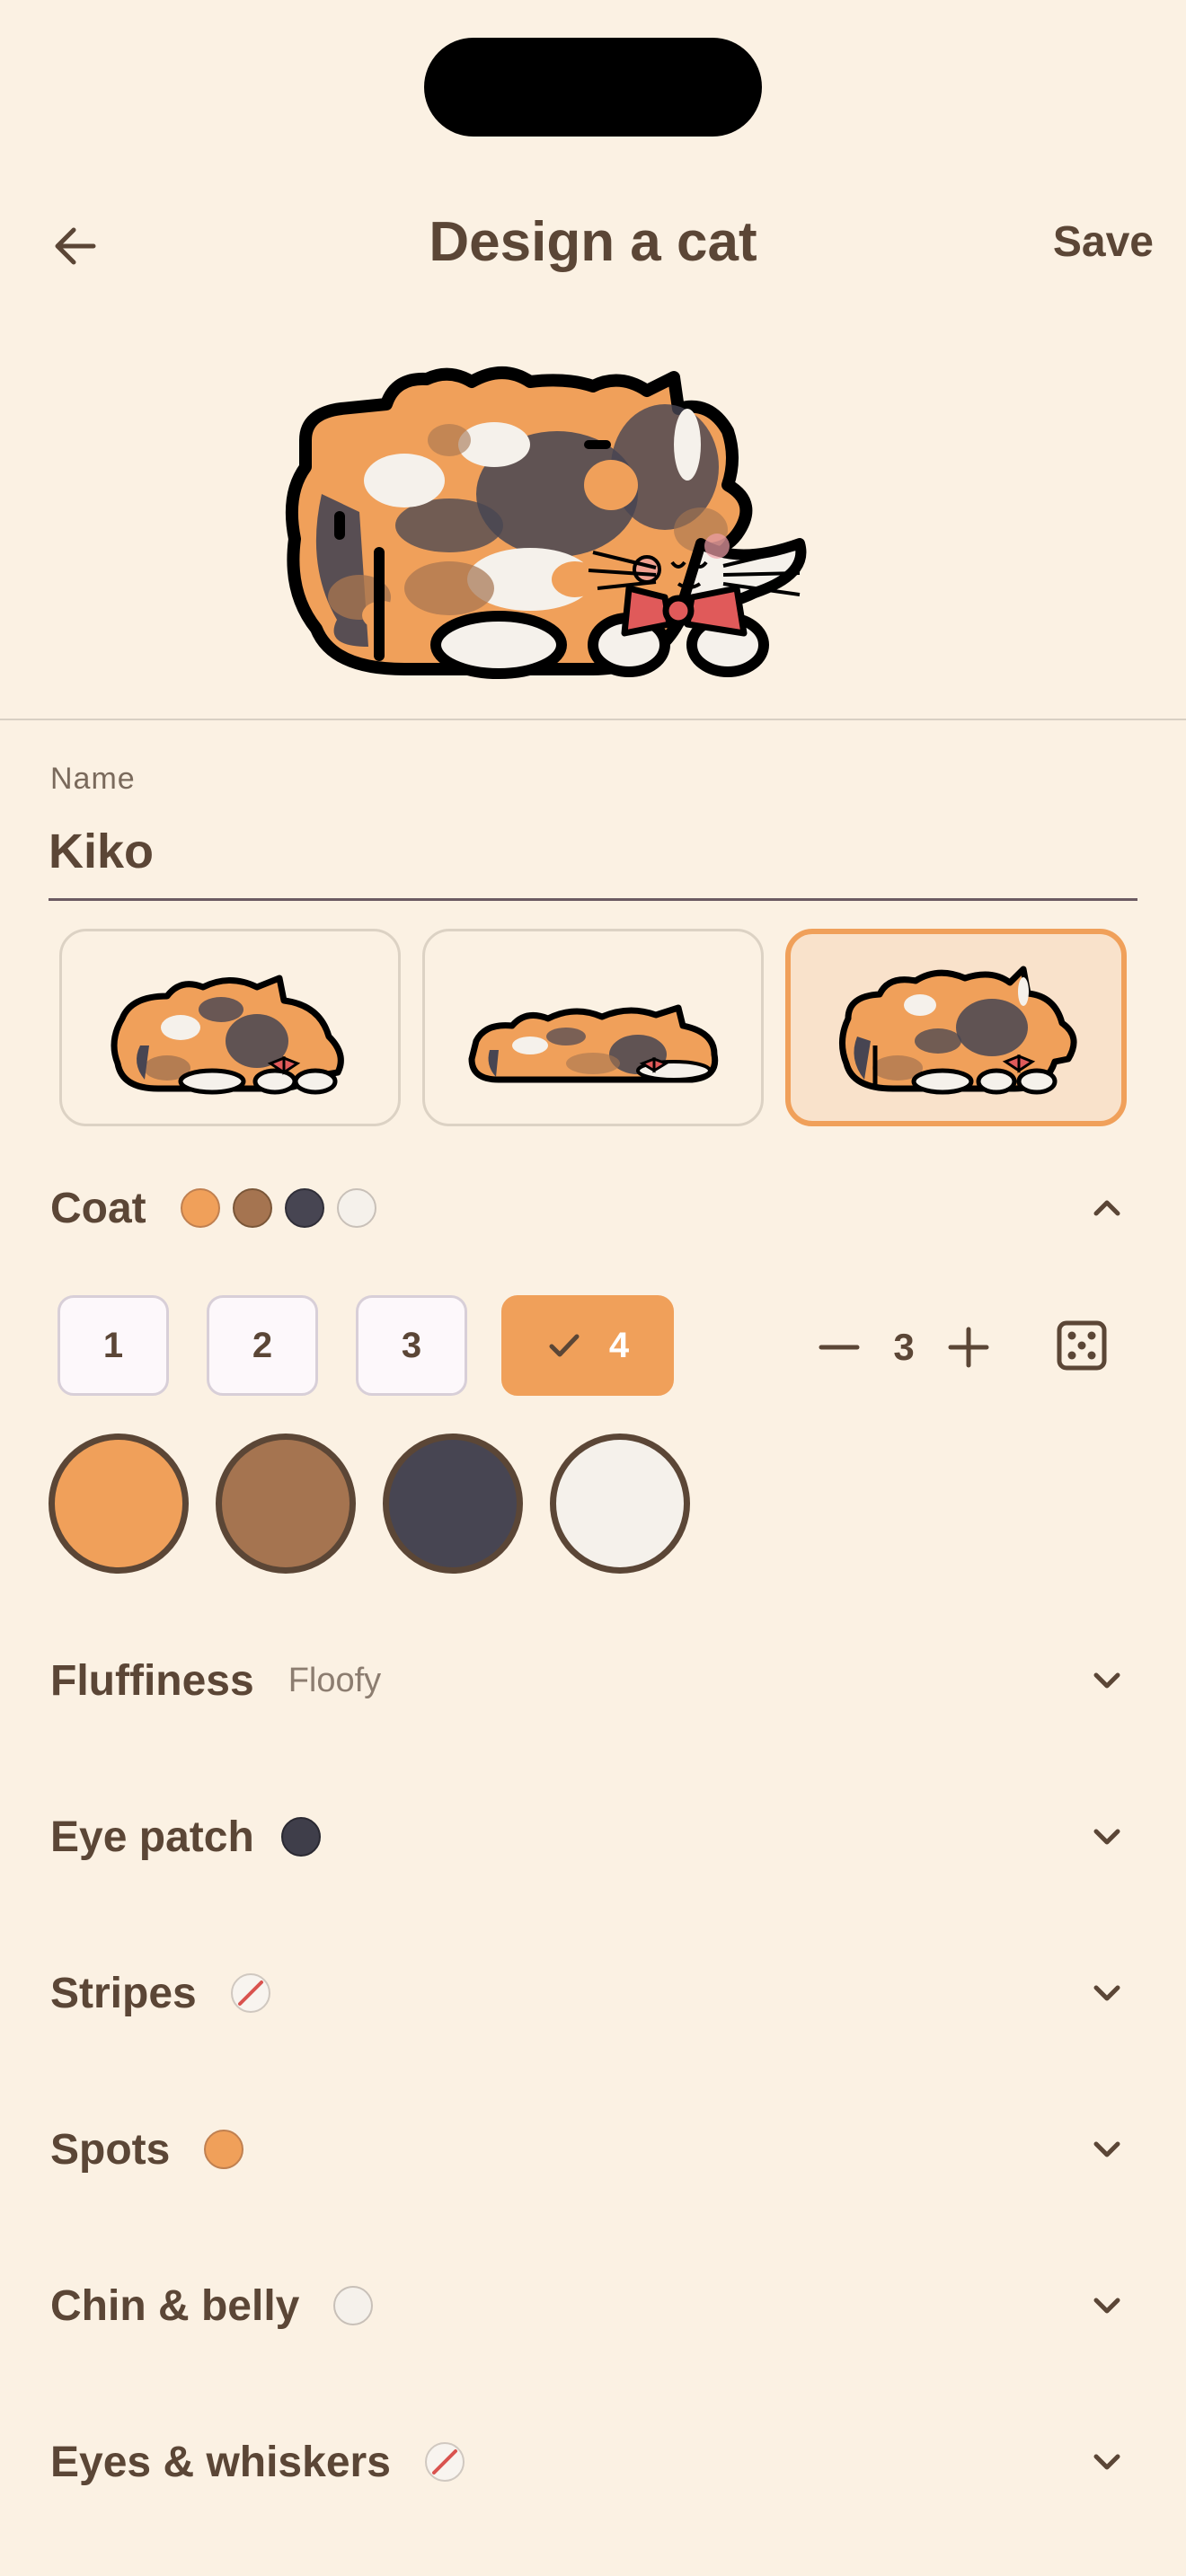  What do you see at coordinates (110, 2149) in the screenshot?
I see `spots-section-title: Spots` at bounding box center [110, 2149].